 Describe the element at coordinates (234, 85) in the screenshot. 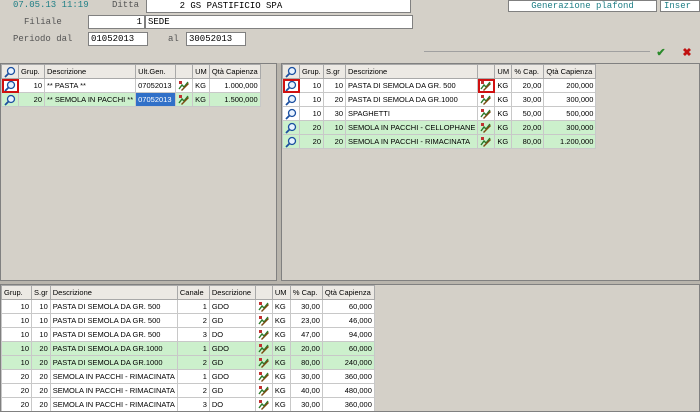

I see `cell-qta: 1.000,000` at that location.